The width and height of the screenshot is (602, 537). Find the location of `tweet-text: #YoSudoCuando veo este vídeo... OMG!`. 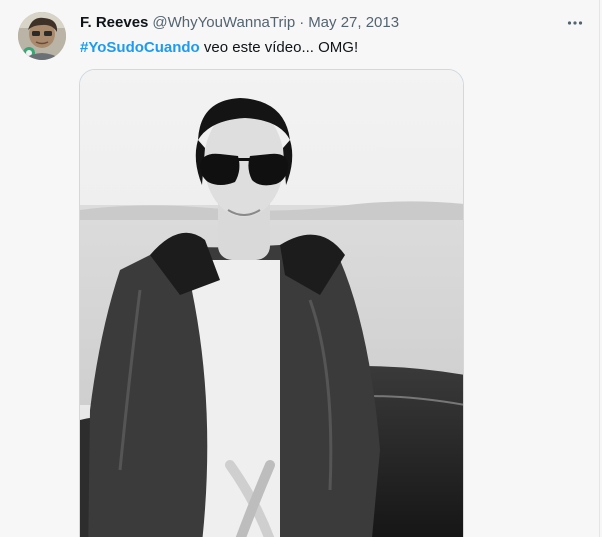

tweet-text: #YoSudoCuando veo este vídeo... OMG! is located at coordinates (219, 48).